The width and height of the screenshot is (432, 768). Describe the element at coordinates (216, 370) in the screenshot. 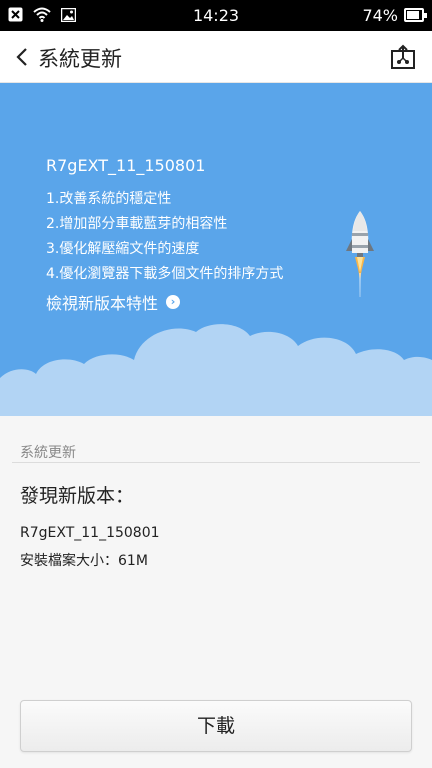

I see `clouds-illustration` at that location.